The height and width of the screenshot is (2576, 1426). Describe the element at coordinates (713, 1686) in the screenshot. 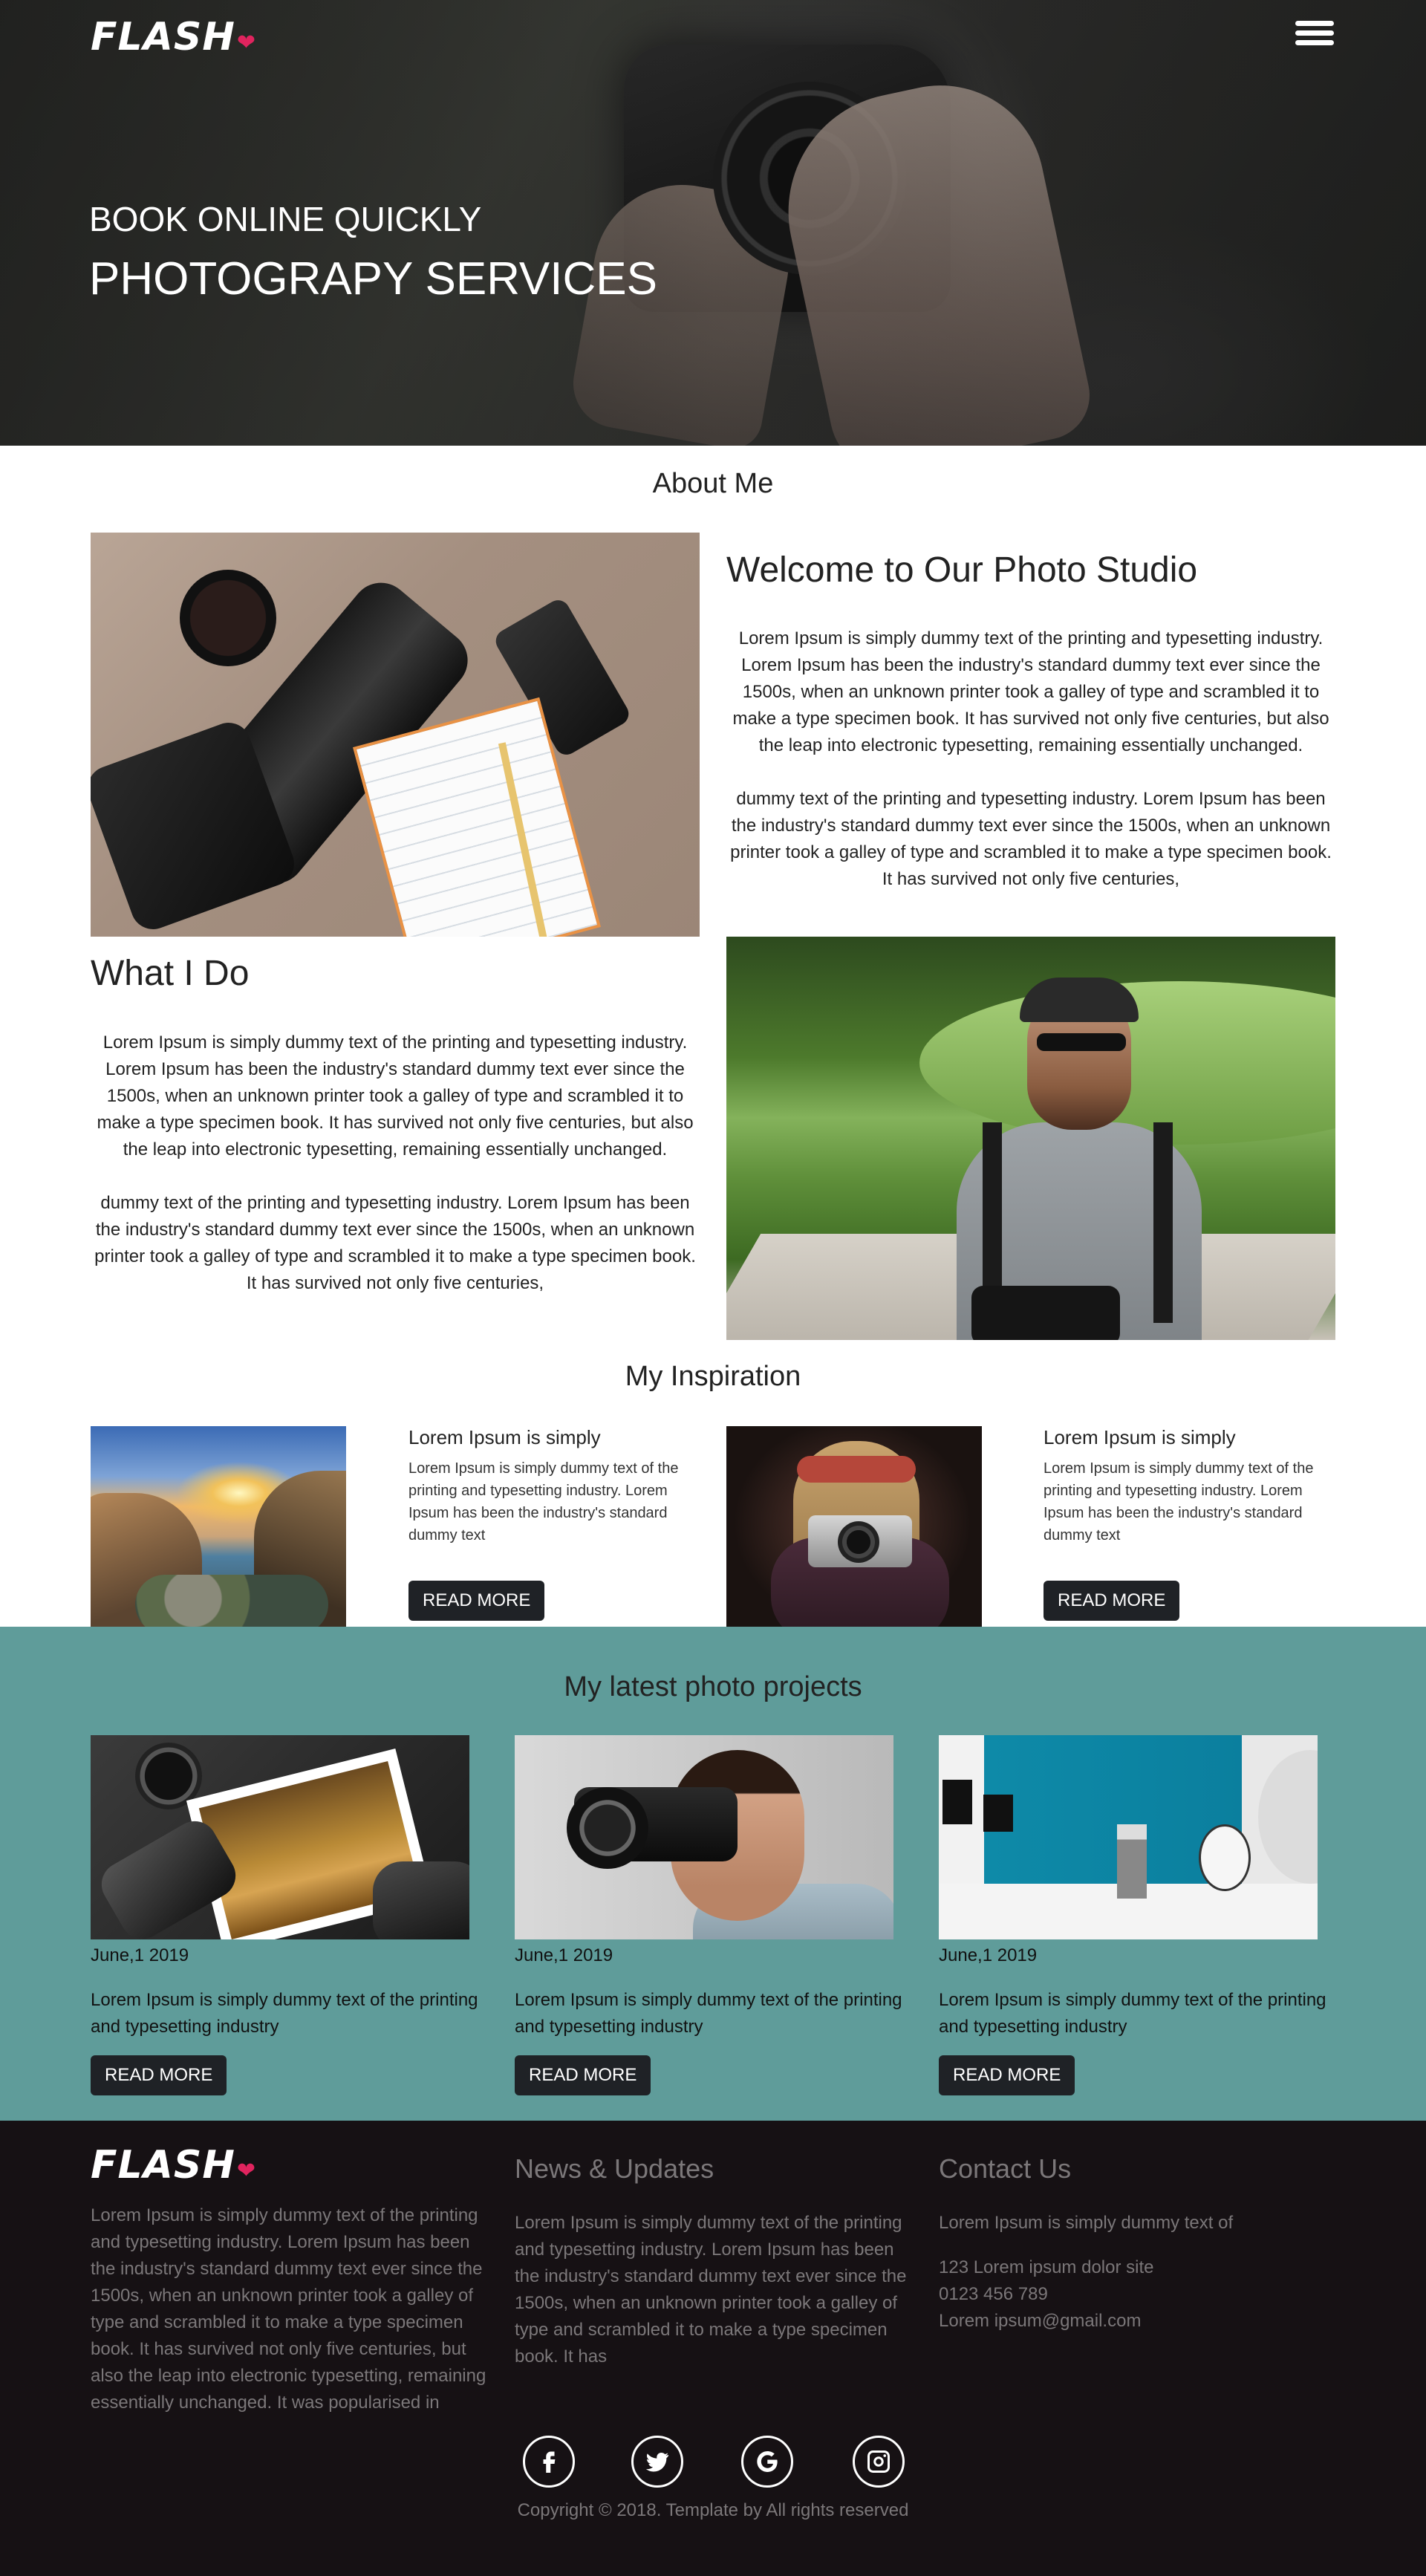

I see `projects-section-title: My latest photo projects` at that location.